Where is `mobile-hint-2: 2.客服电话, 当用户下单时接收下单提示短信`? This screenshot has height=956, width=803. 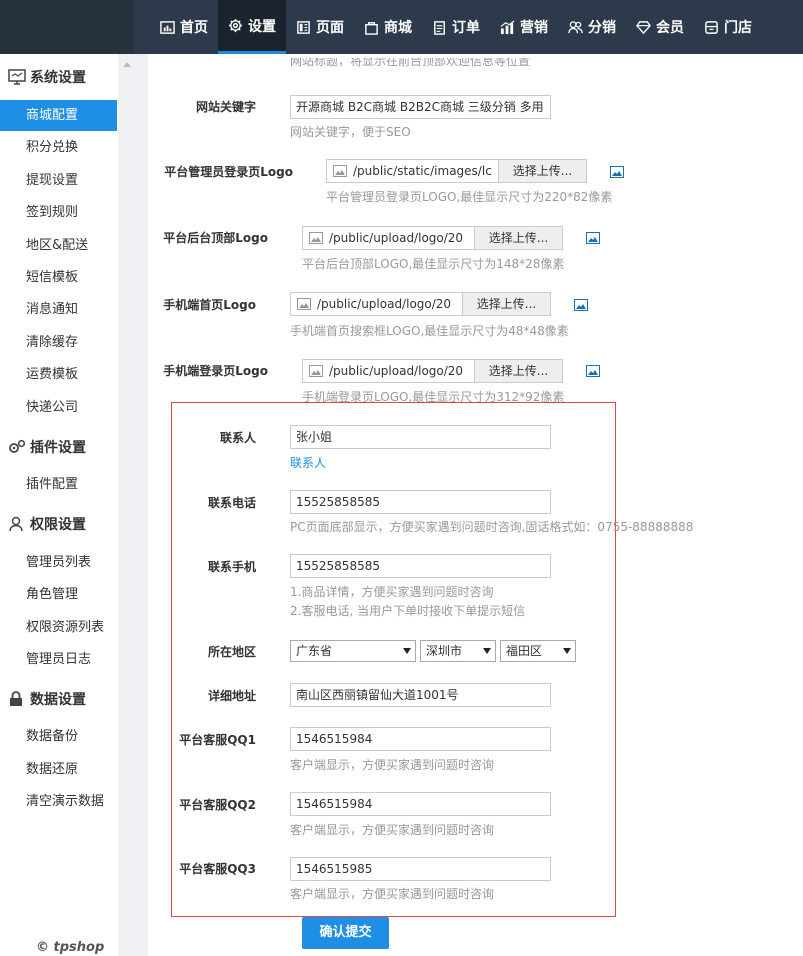 mobile-hint-2: 2.客服电话, 当用户下单时接收下单提示短信 is located at coordinates (408, 611).